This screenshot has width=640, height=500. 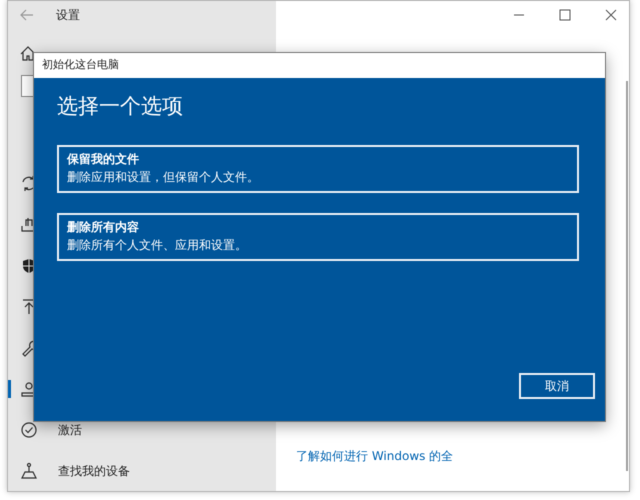 I want to click on window-title: 设置, so click(x=68, y=15).